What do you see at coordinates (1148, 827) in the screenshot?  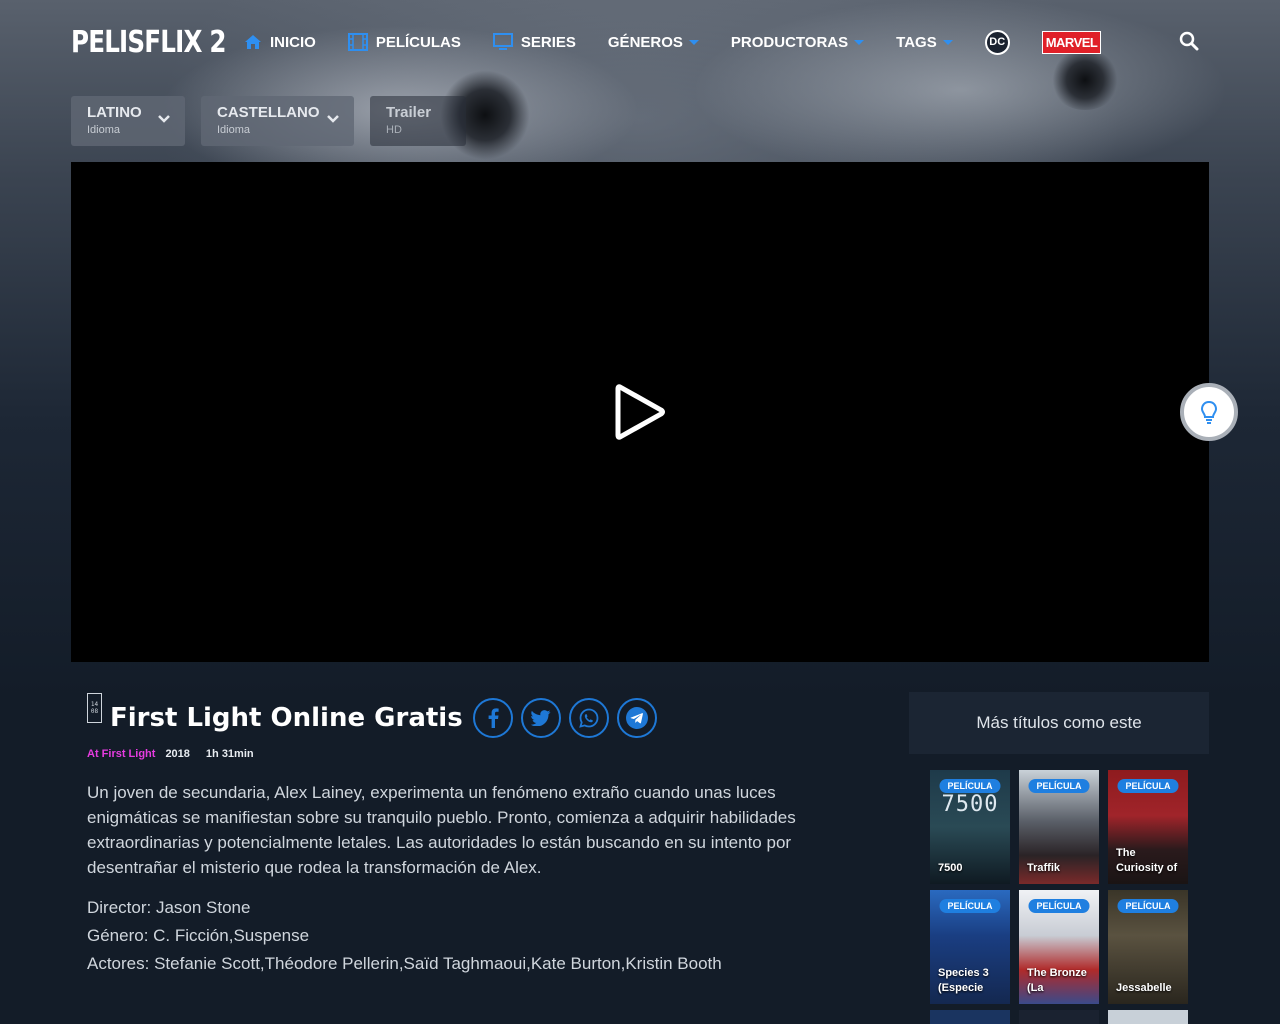 I see `related-card: PELÍCULA The Curiosity of` at bounding box center [1148, 827].